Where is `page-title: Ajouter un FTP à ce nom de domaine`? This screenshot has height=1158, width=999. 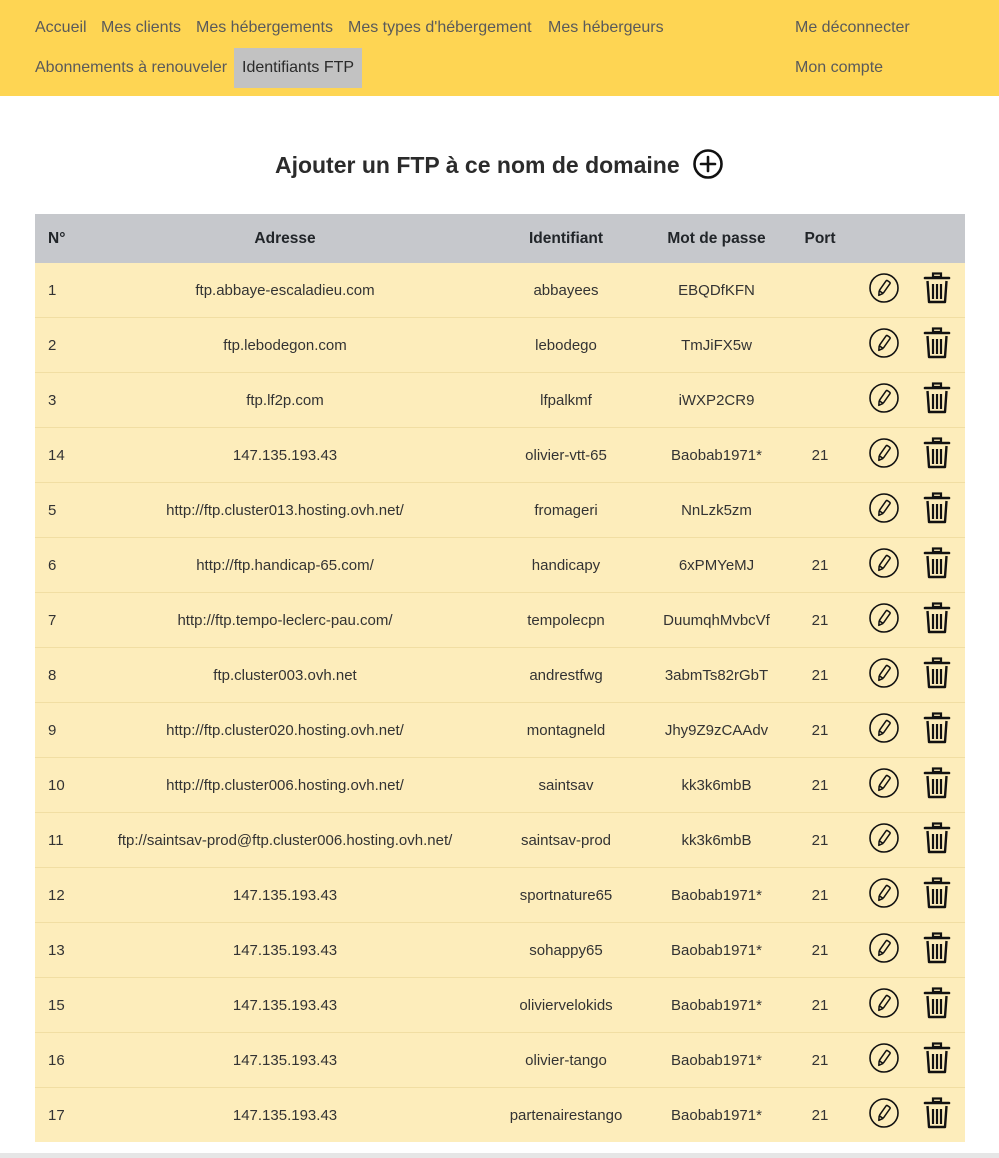
page-title: Ajouter un FTP à ce nom de domaine is located at coordinates (477, 165).